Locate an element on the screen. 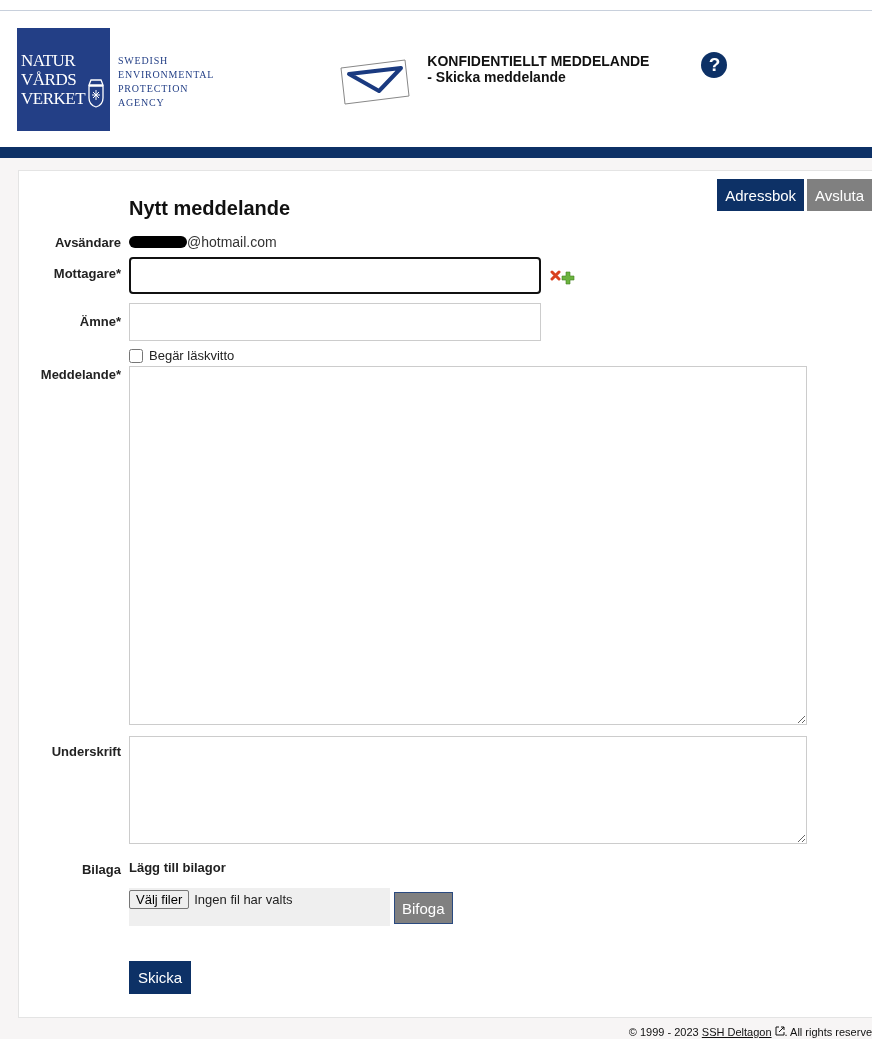  vendor-link: SSH Deltagon is located at coordinates (736, 1032).